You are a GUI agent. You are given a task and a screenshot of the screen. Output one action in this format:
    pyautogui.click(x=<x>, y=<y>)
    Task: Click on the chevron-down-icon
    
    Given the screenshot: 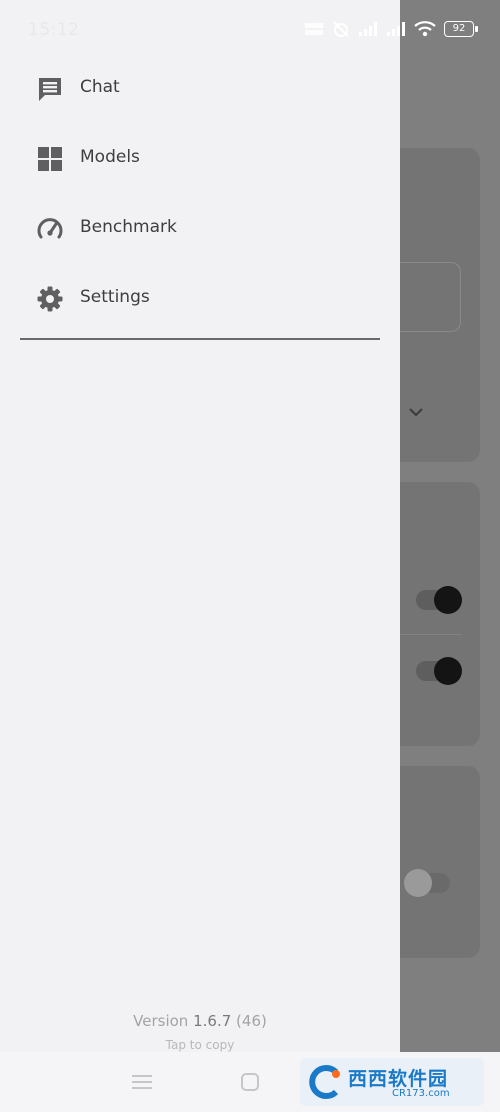 What is the action you would take?
    pyautogui.click(x=416, y=412)
    